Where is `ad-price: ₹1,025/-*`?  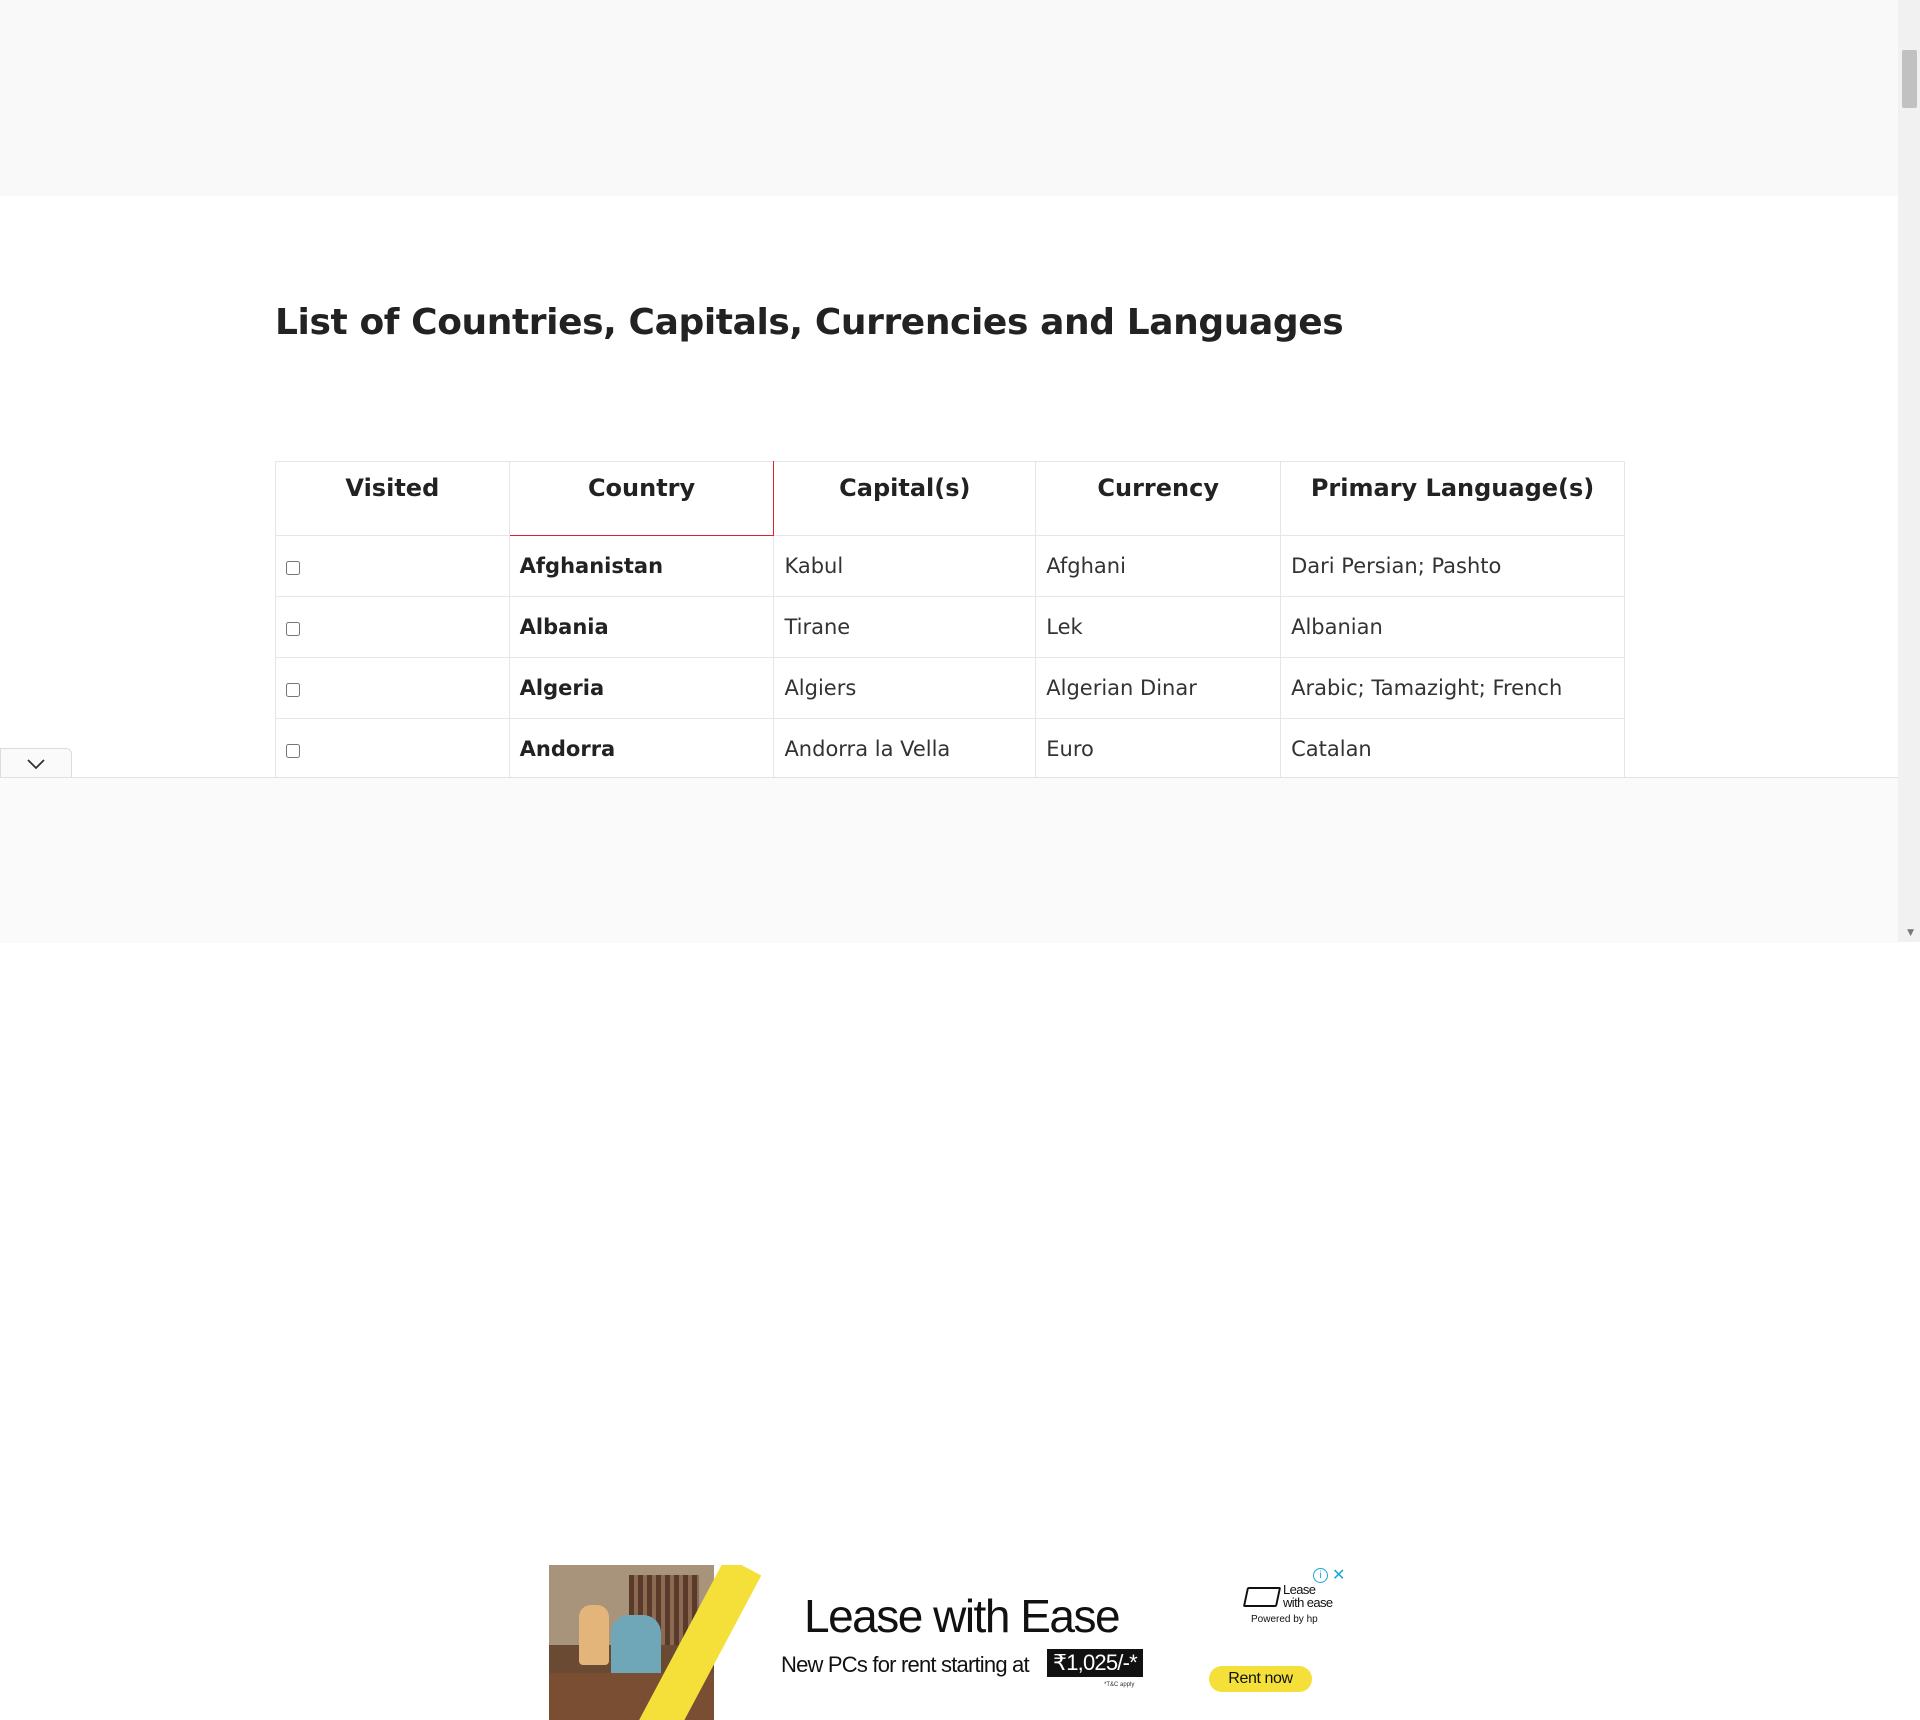 ad-price: ₹1,025/-* is located at coordinates (1095, 1663).